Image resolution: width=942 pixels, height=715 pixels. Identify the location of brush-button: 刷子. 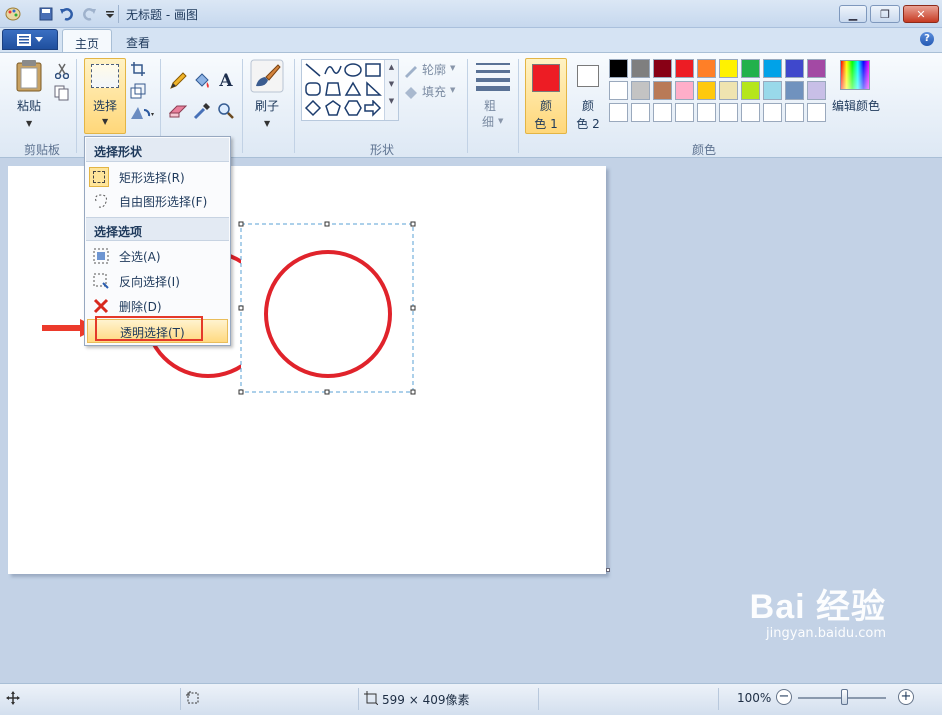
(267, 105).